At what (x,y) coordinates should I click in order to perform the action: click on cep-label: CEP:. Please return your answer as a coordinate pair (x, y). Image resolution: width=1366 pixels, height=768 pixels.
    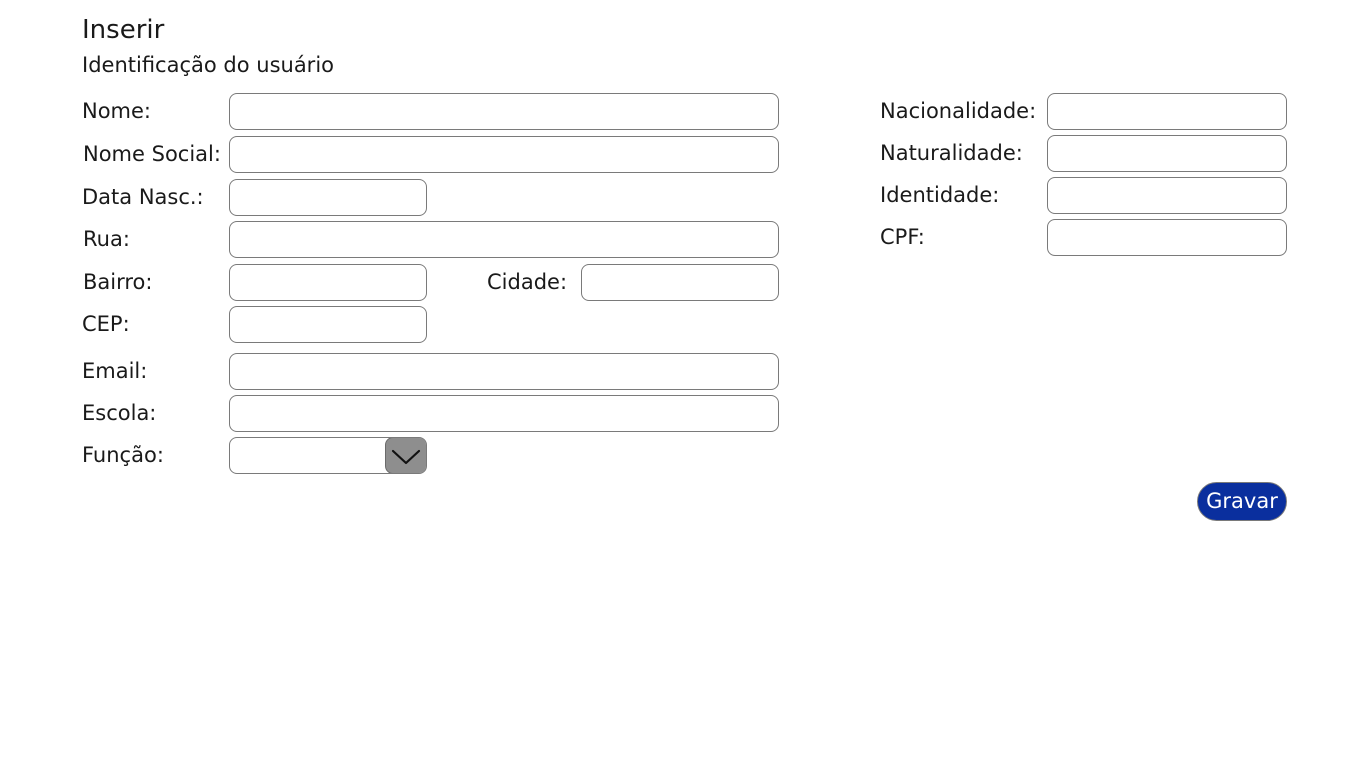
    Looking at the image, I should click on (106, 324).